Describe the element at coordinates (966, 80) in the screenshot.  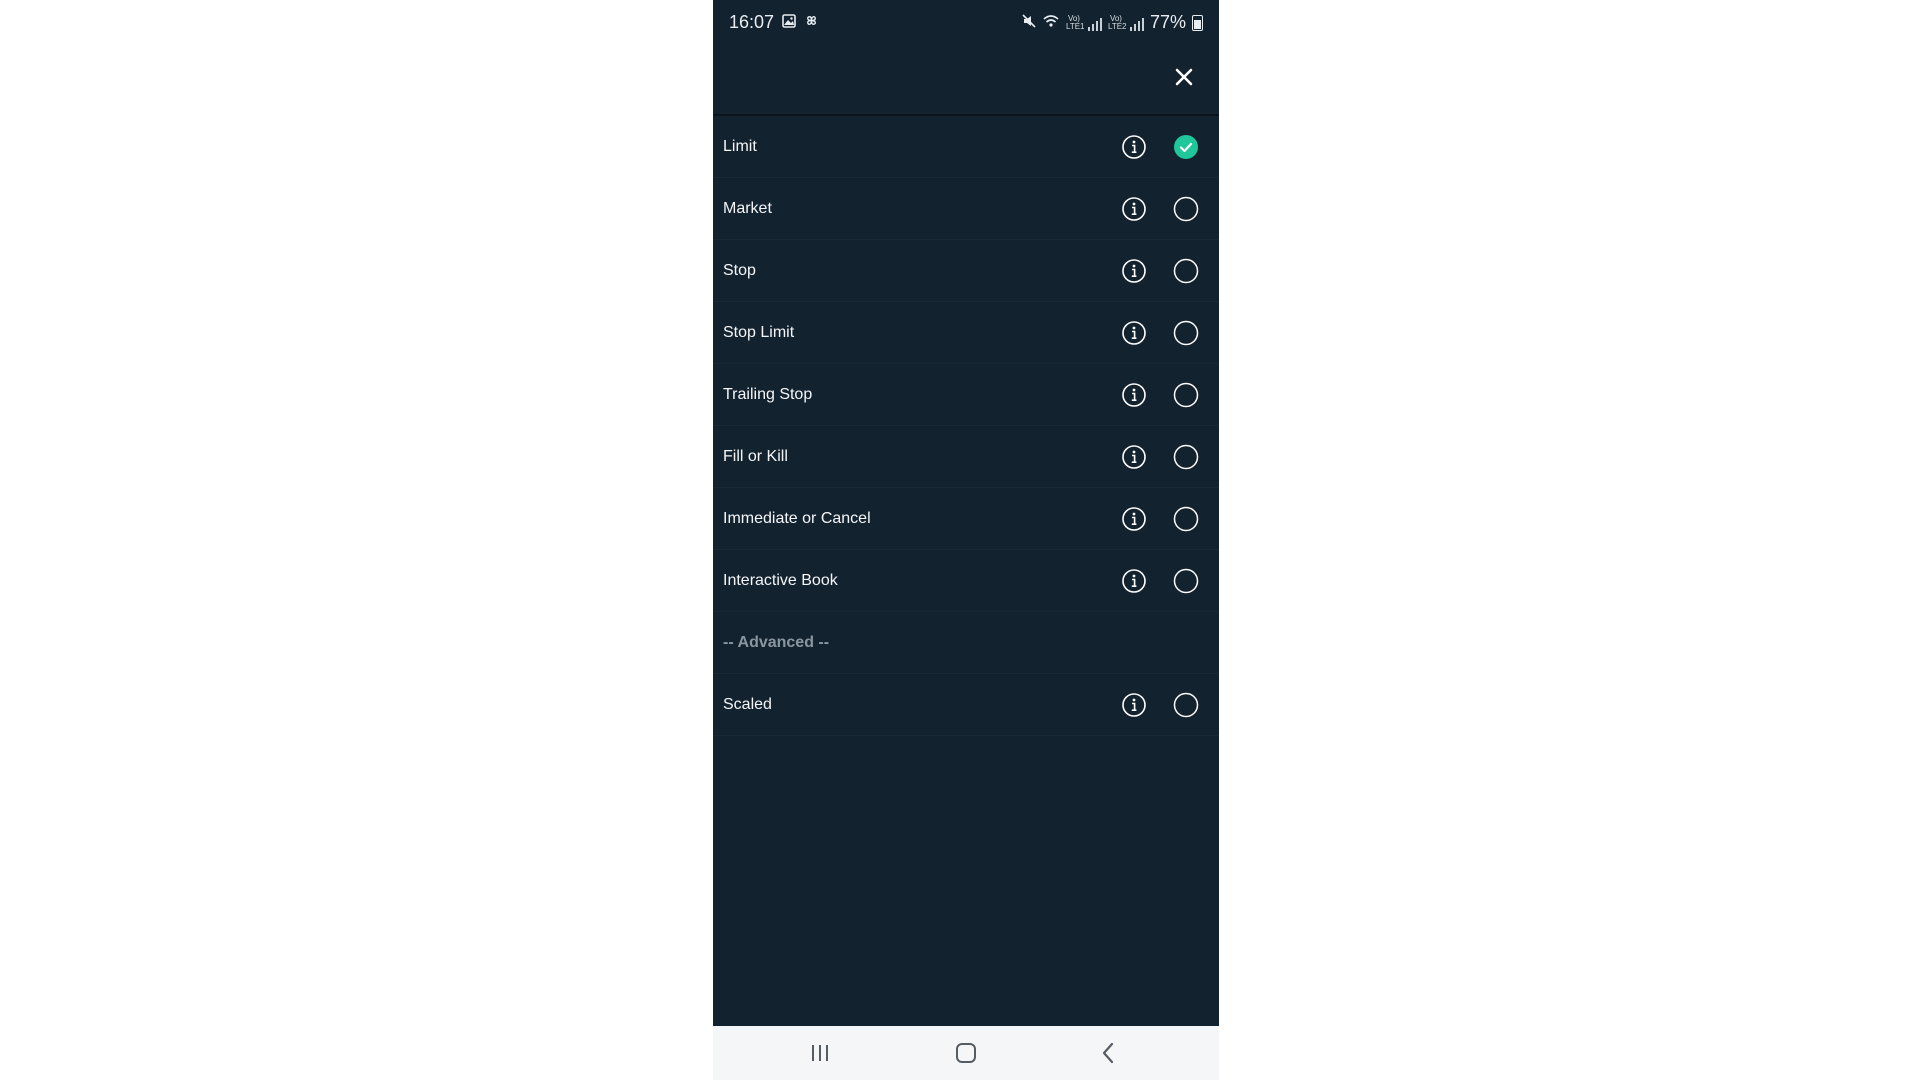
I see `sheet-header` at that location.